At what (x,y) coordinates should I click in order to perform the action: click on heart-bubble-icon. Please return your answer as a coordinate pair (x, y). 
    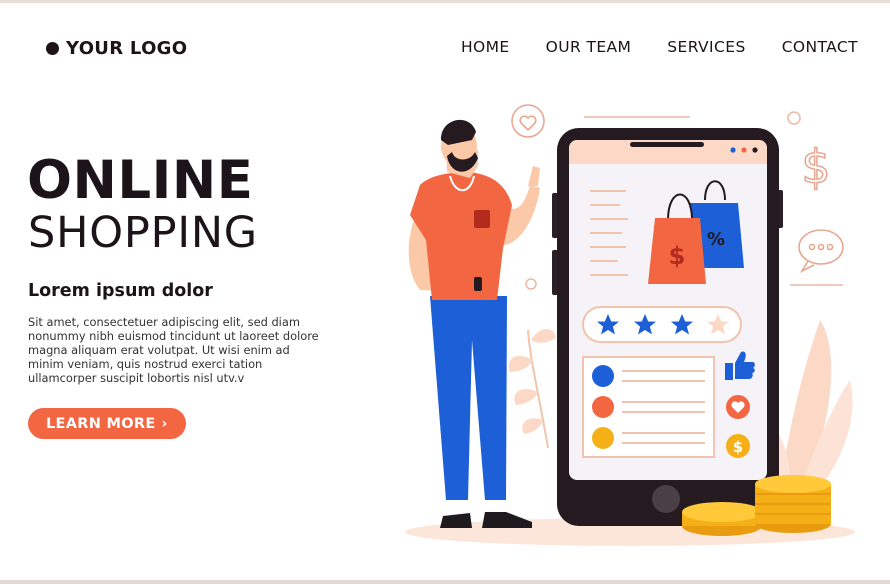
    Looking at the image, I should click on (528, 121).